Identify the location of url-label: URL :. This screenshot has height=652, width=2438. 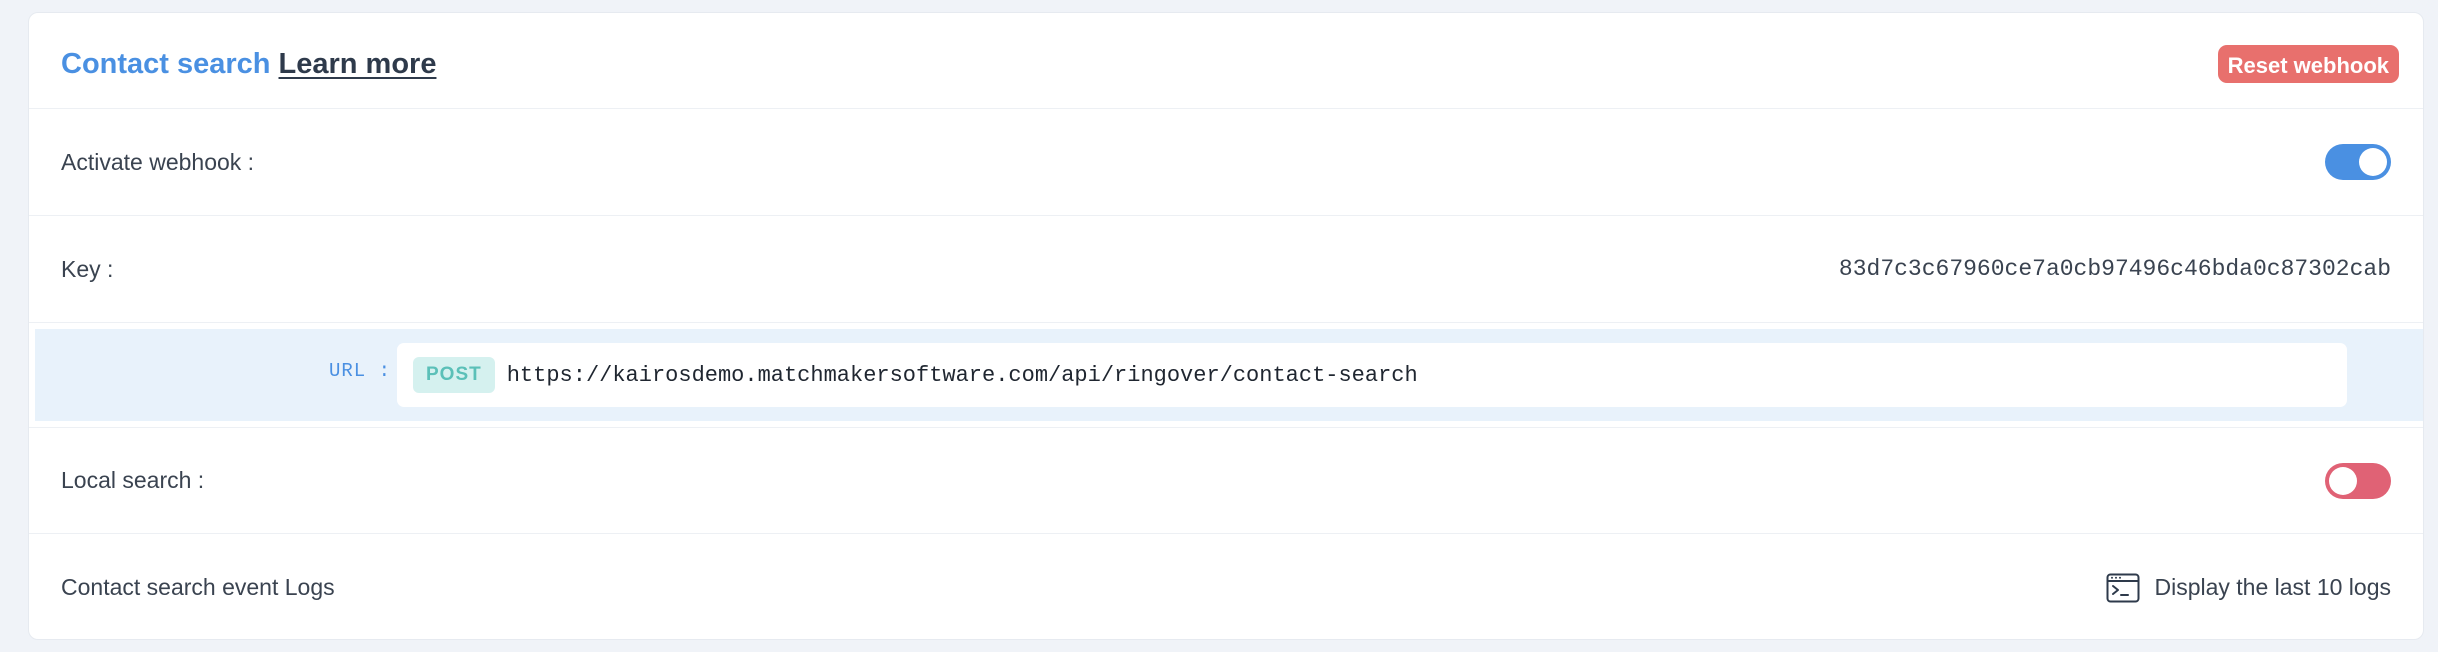
(360, 371).